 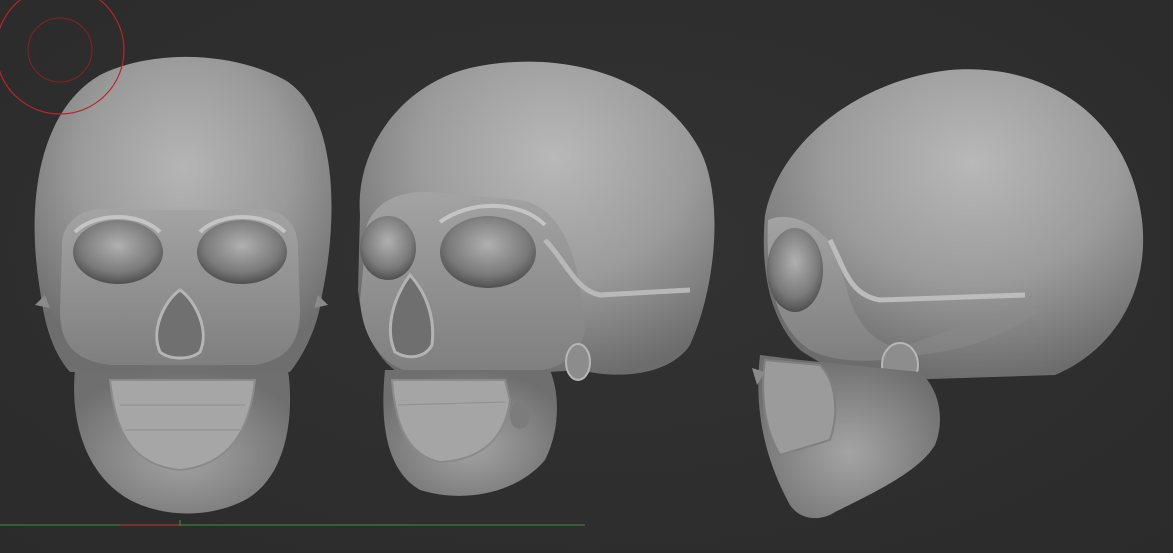 I want to click on skull-three-quarter-ear-canal, so click(x=578, y=362).